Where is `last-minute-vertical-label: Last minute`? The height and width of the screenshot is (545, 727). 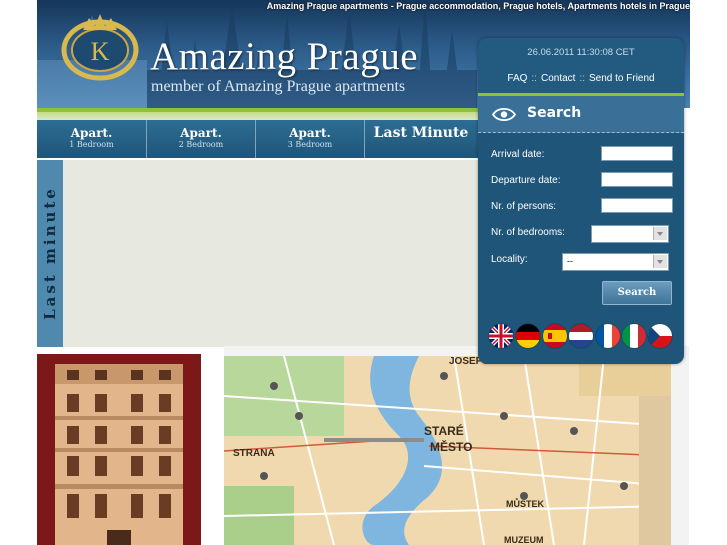
last-minute-vertical-label: Last minute is located at coordinates (50, 253).